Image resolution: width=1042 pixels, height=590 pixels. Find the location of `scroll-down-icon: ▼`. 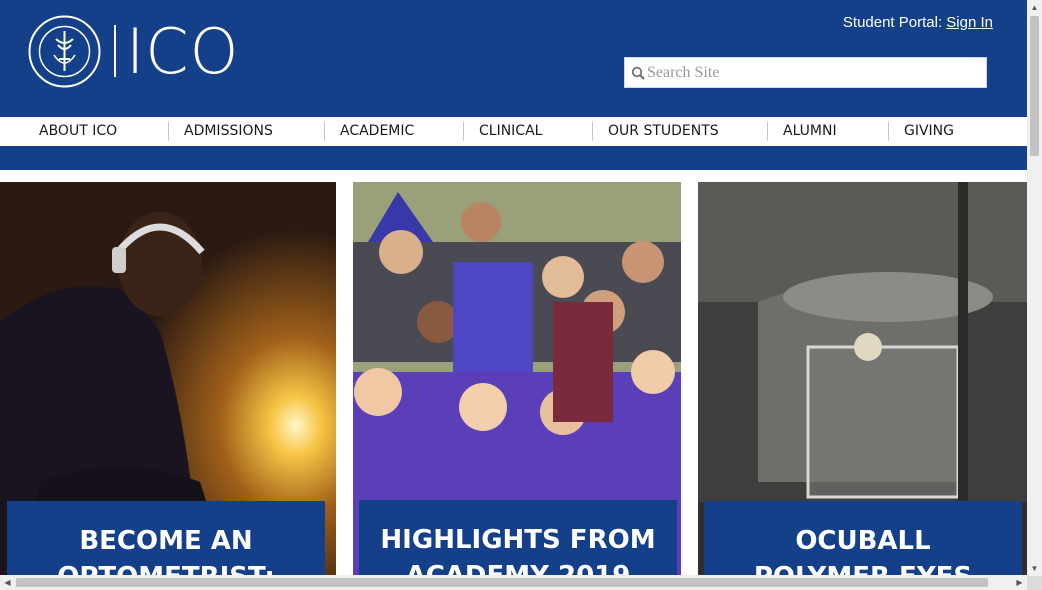

scroll-down-icon: ▼ is located at coordinates (1034, 568).